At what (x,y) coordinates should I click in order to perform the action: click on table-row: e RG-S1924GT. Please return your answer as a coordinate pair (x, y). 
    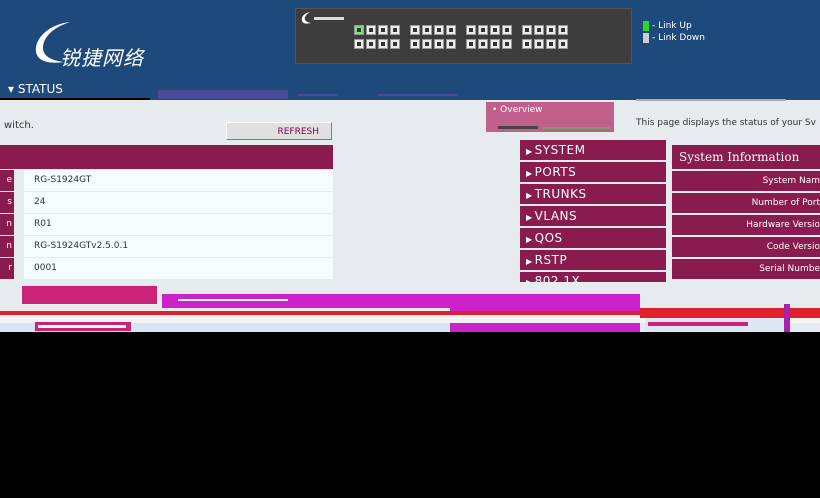
    Looking at the image, I should click on (166, 180).